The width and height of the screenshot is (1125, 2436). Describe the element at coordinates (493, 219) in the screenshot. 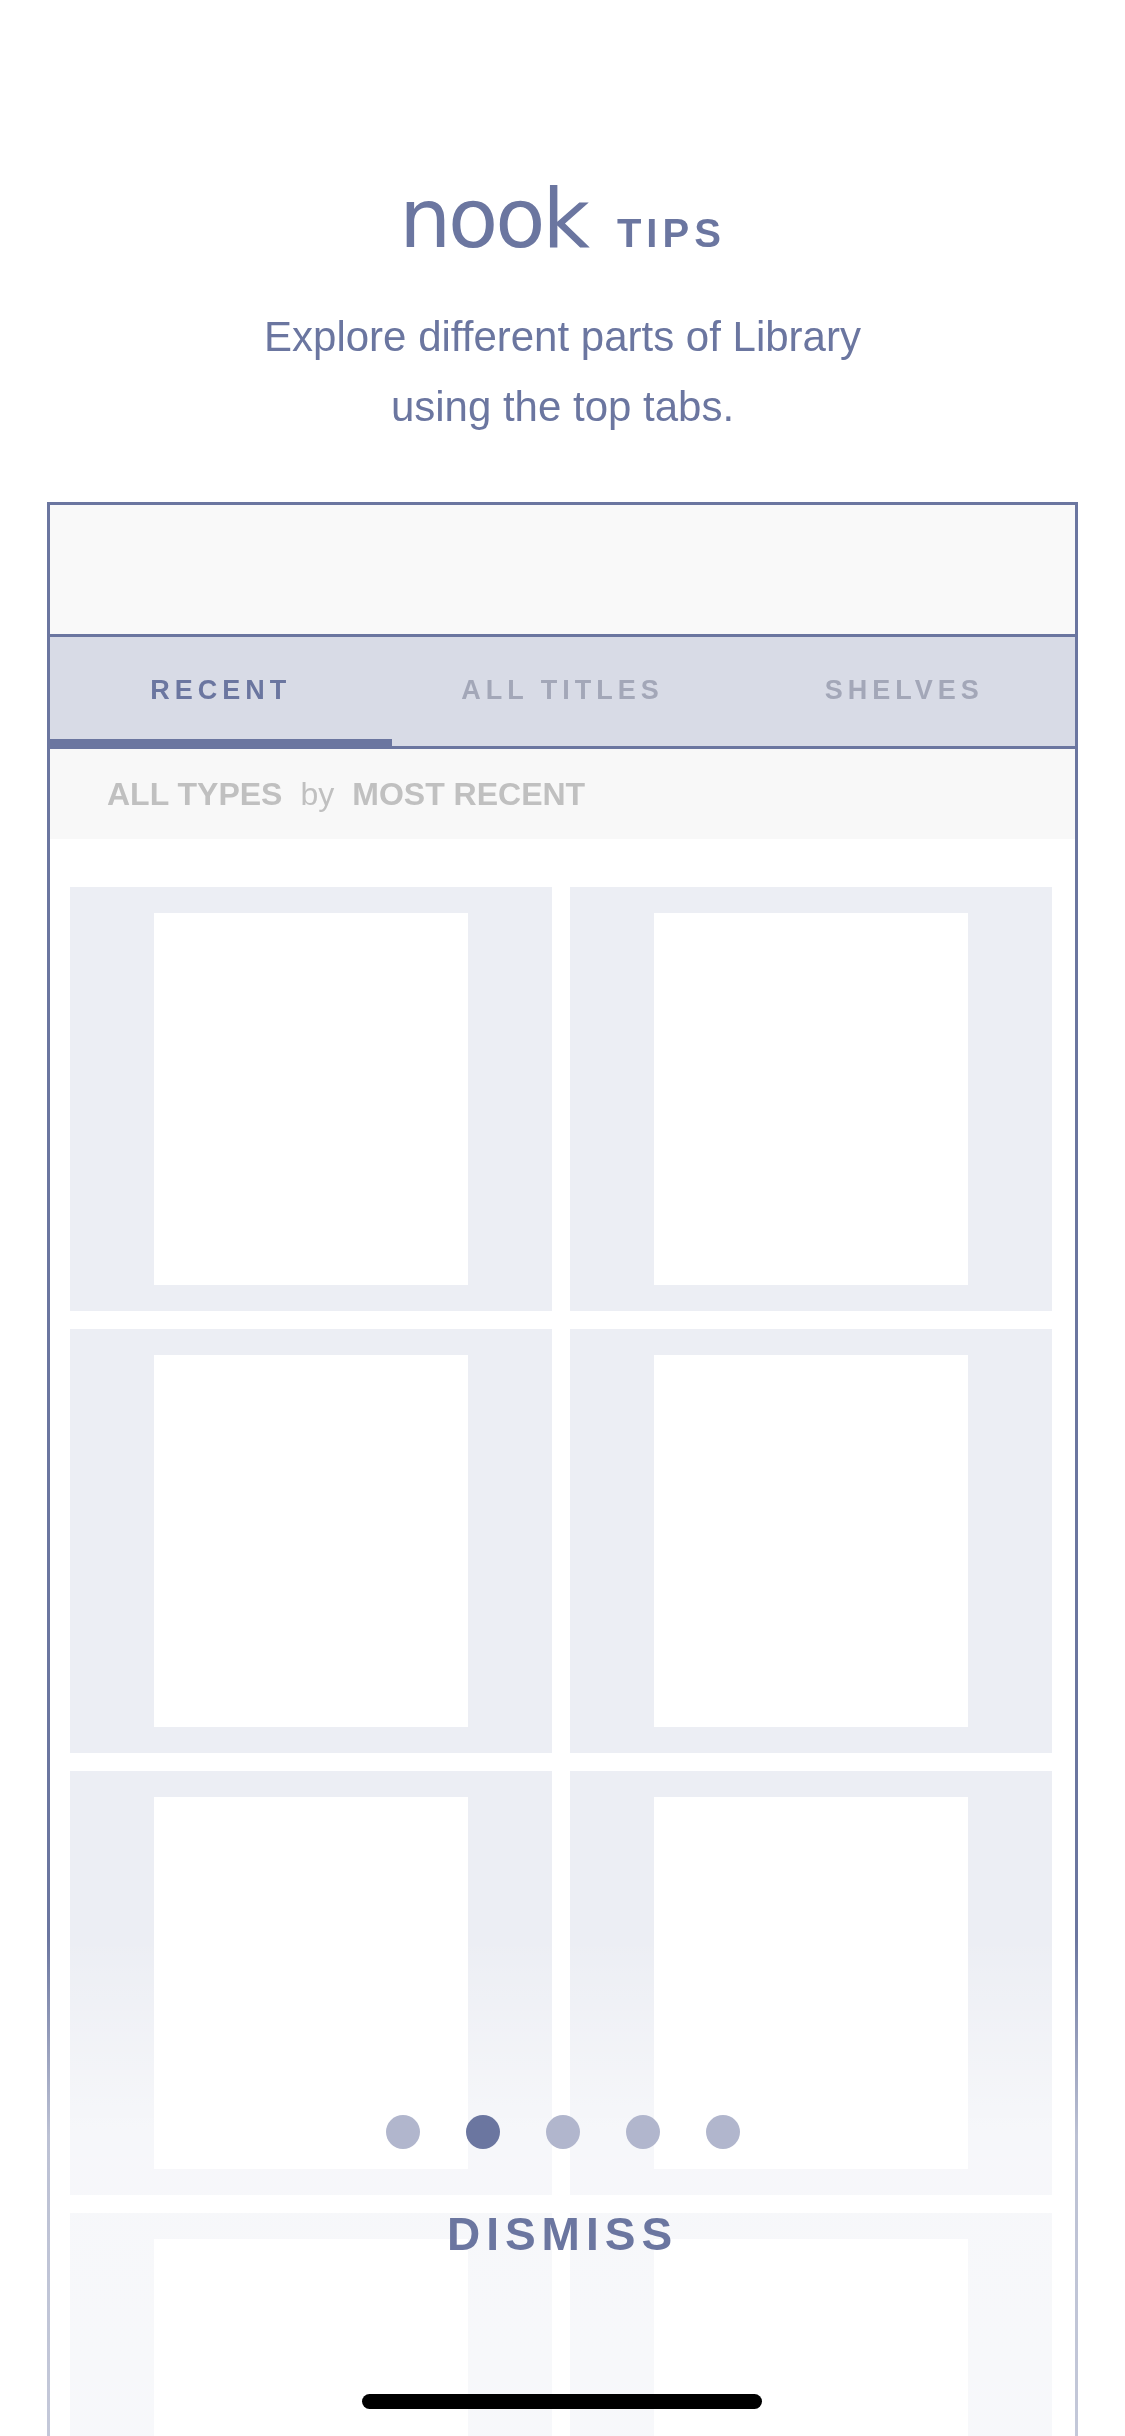

I see `nook-logo: nook` at that location.